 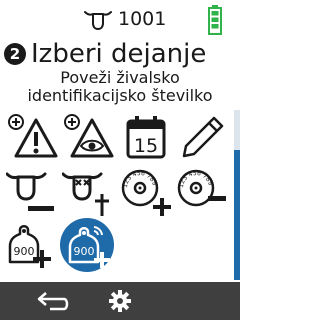 I want to click on remove-disc-tag-button: 123 456 789, so click(x=202, y=193).